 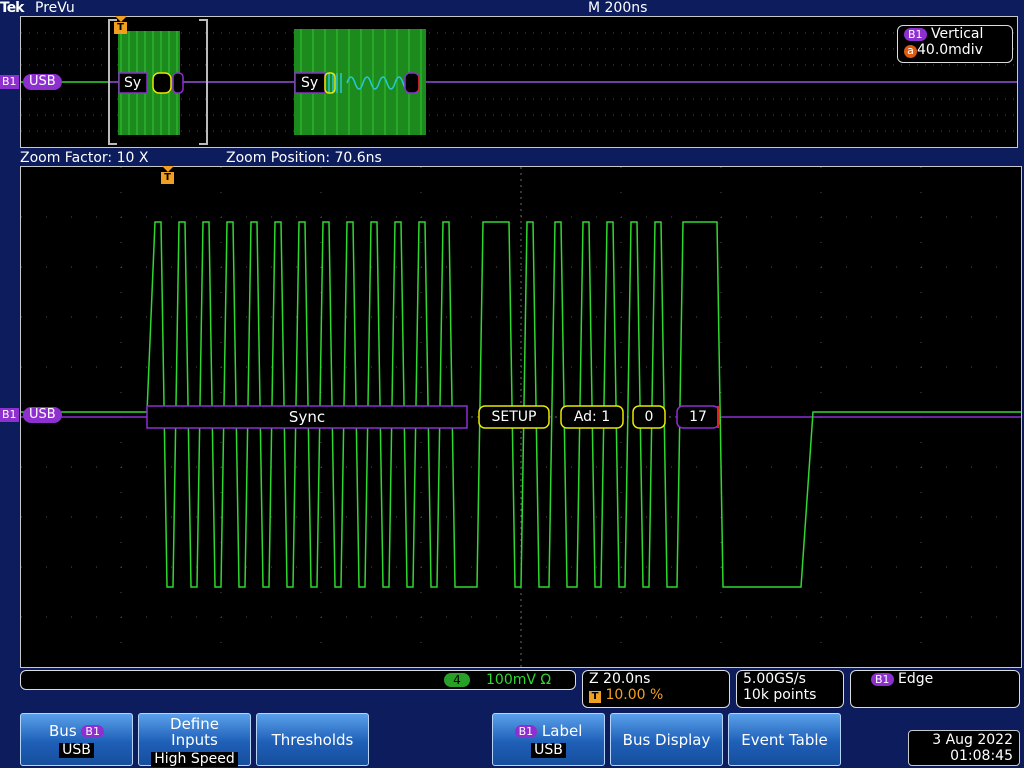 I want to click on event-table-label: Event Table, so click(x=784, y=740).